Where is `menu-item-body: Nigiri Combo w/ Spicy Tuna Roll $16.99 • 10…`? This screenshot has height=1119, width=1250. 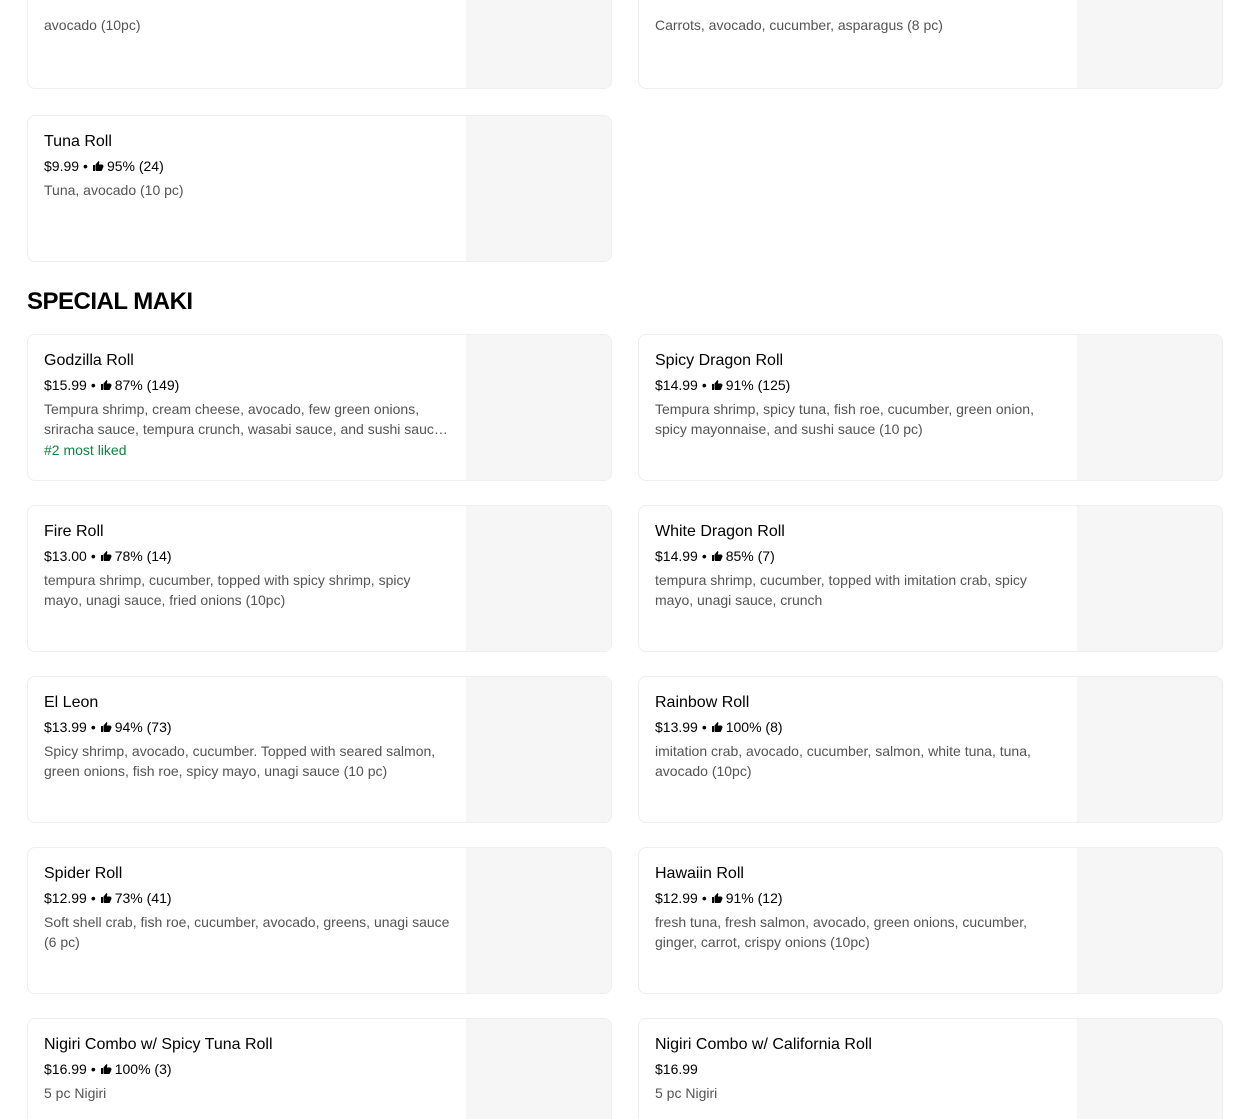
menu-item-body: Nigiri Combo w/ Spicy Tuna Roll $16.99 • 10… is located at coordinates (248, 1069).